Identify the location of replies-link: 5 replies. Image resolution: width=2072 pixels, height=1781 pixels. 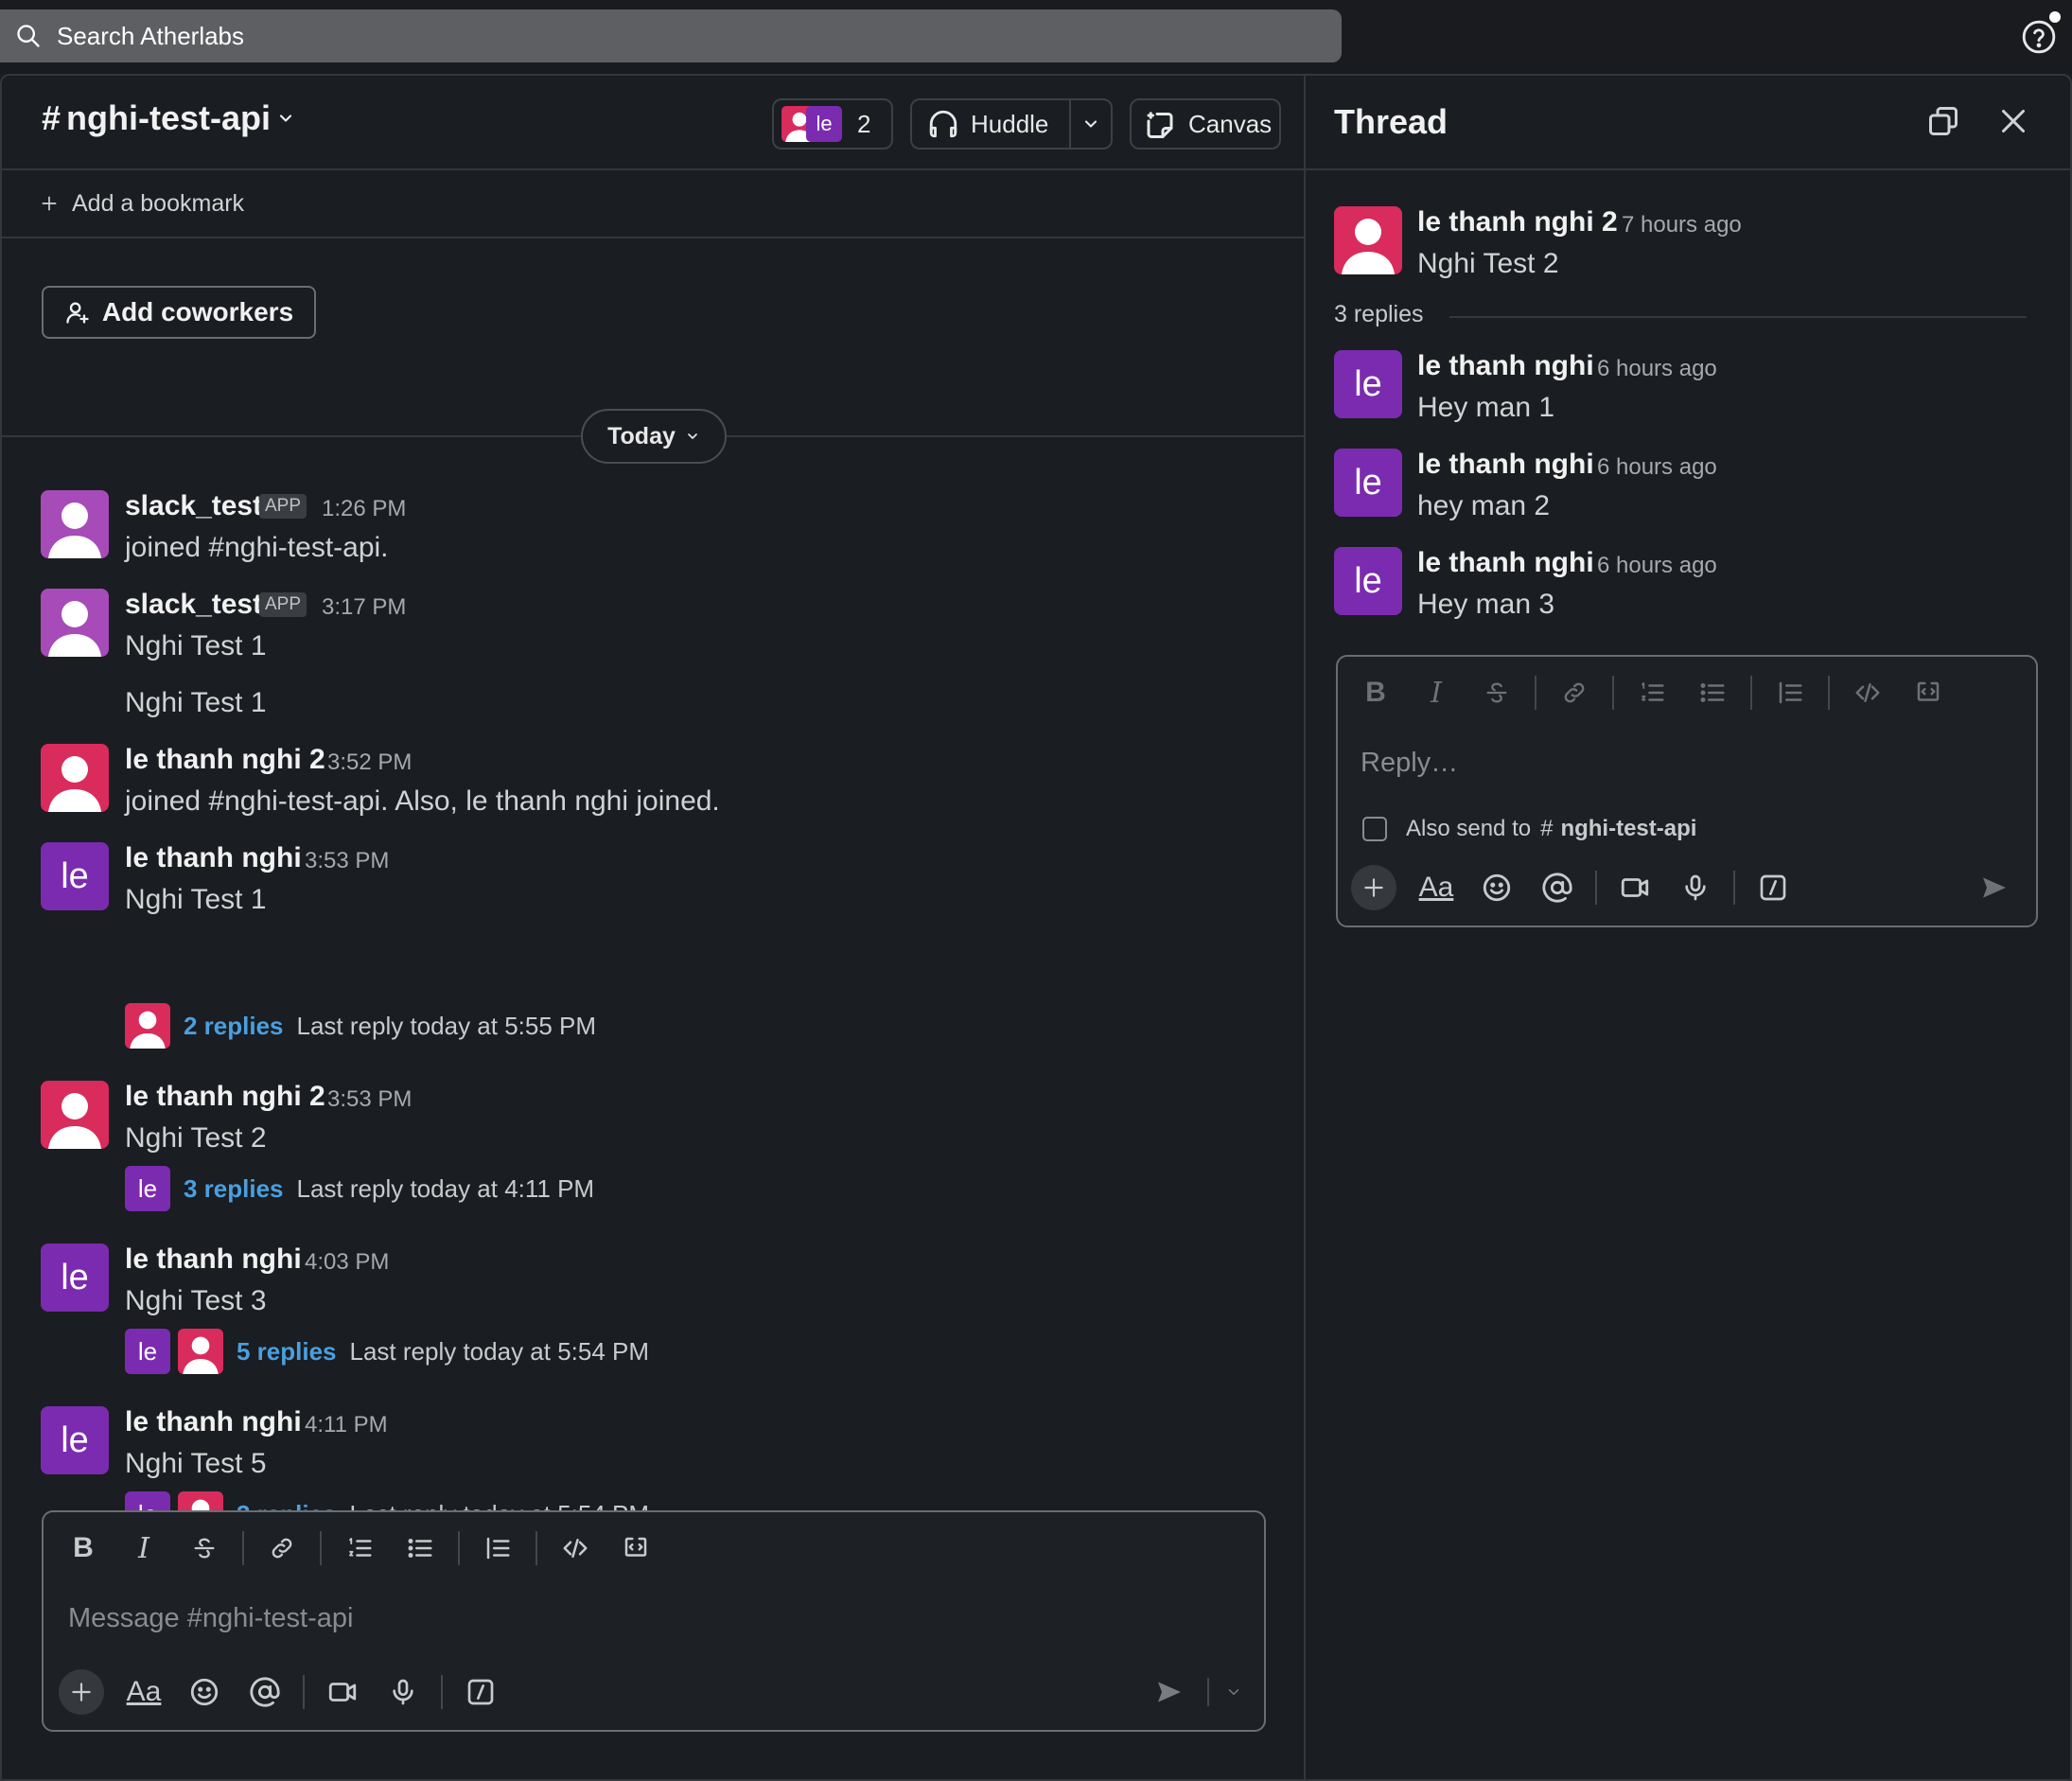
(287, 1352).